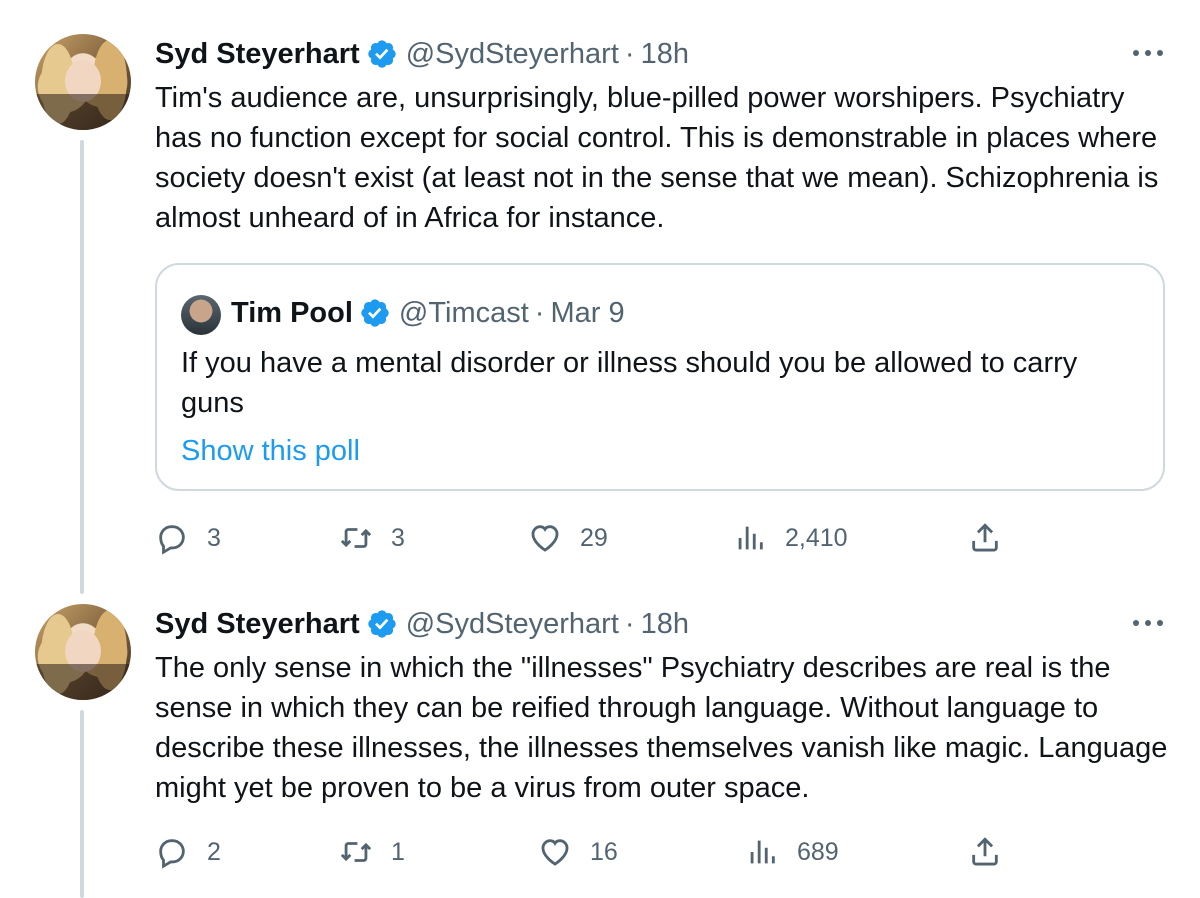 The height and width of the screenshot is (898, 1200). What do you see at coordinates (188, 852) in the screenshot?
I see `reply-button: 2` at bounding box center [188, 852].